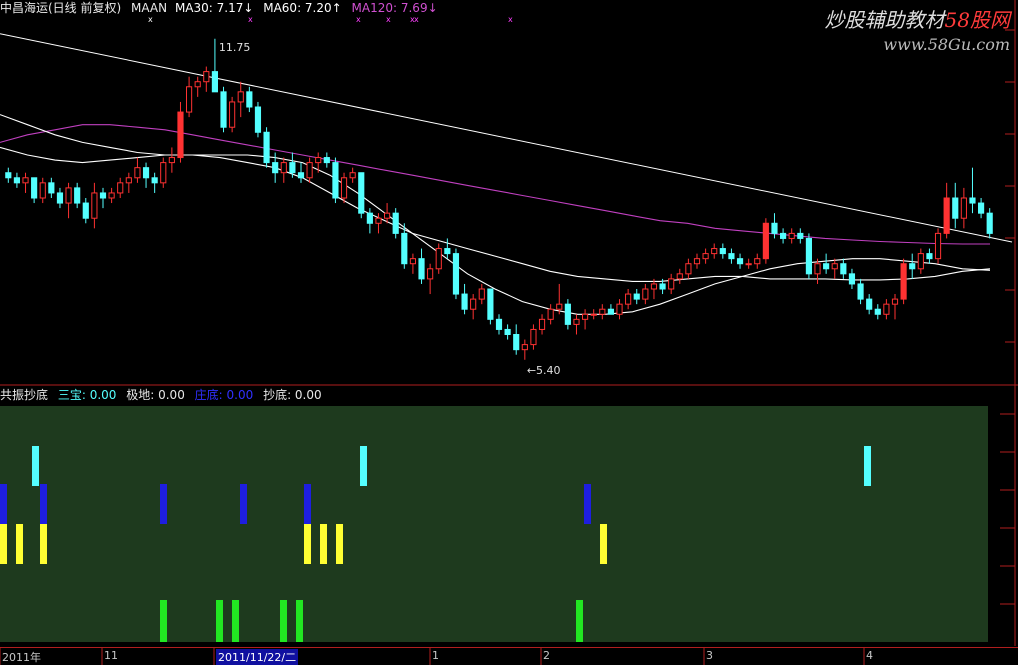 Image resolution: width=1018 pixels, height=665 pixels. Describe the element at coordinates (21, 657) in the screenshot. I see `time-axis-label: 2011年` at that location.